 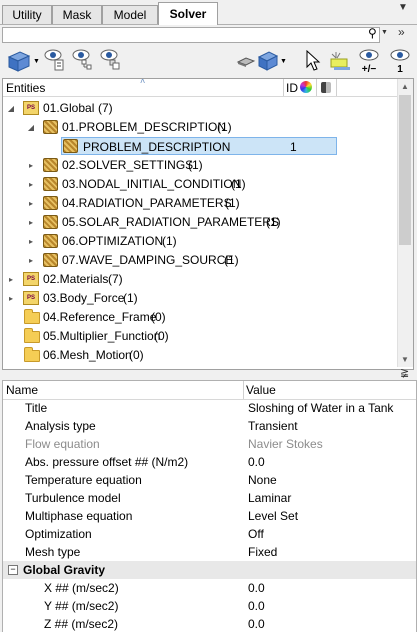 I want to click on node-label: 02.Materials, so click(x=76, y=279).